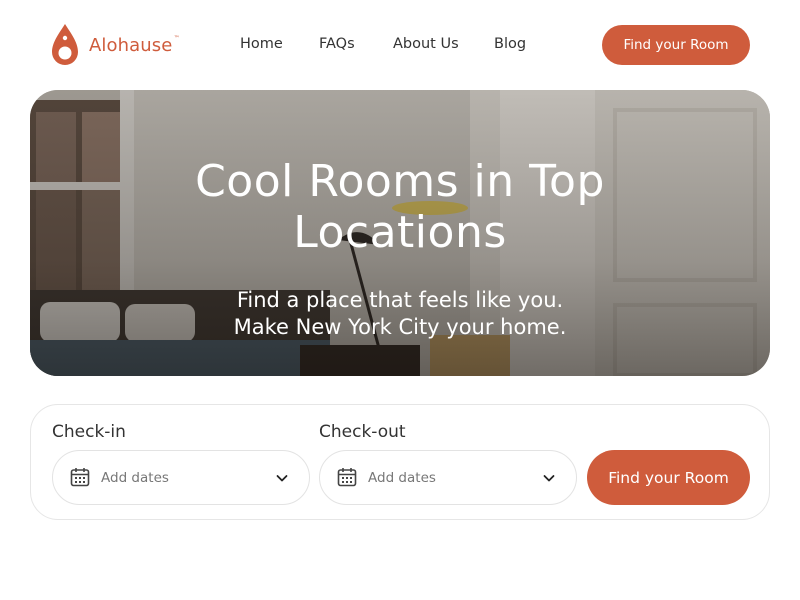  I want to click on brand-name: Alohause™, so click(134, 45).